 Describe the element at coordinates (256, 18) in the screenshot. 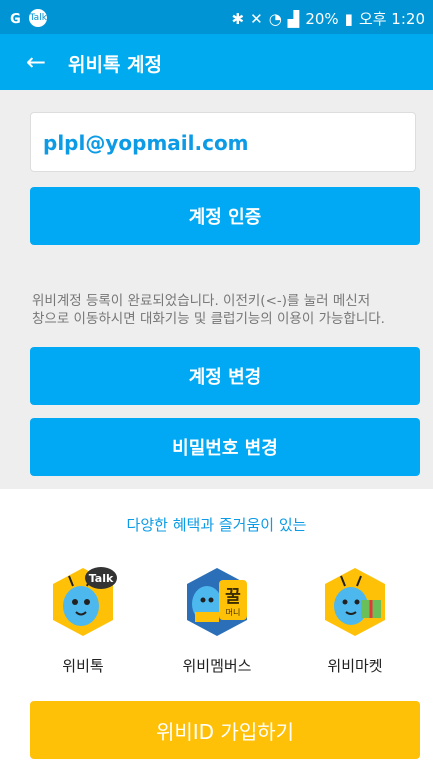

I see `mute-icon: ✕` at that location.